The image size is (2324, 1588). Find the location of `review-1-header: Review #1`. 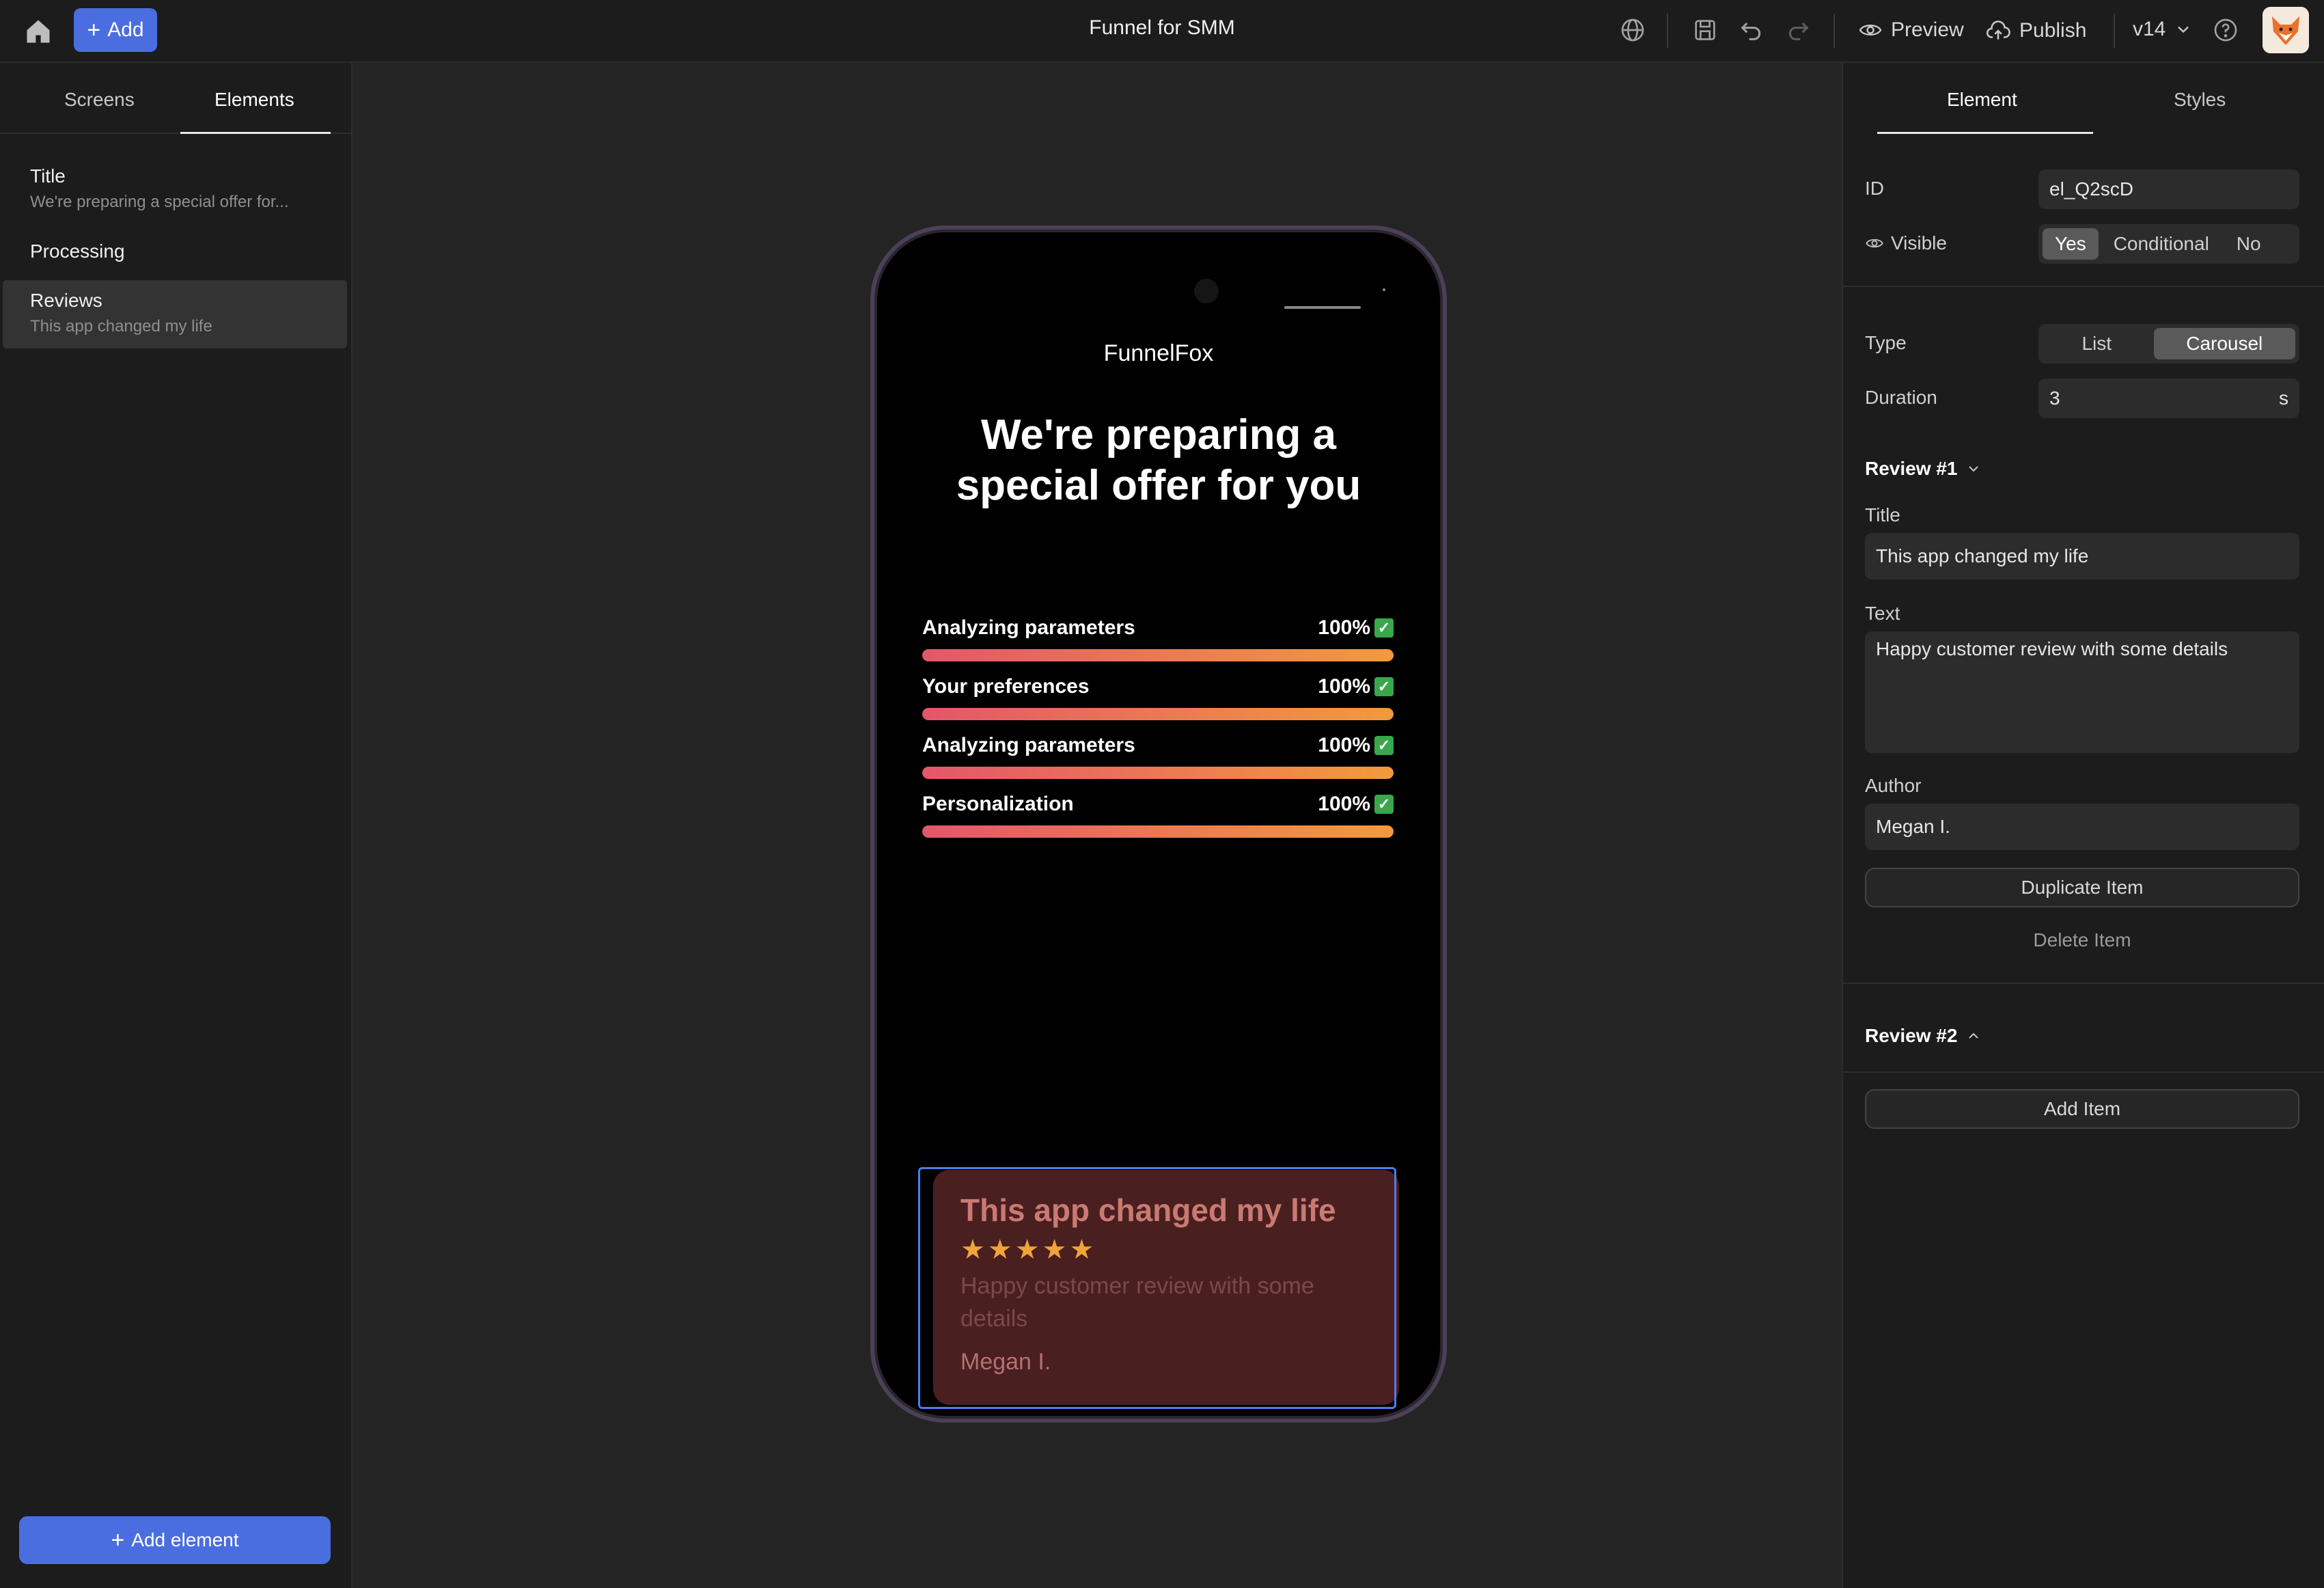

review-1-header: Review #1 is located at coordinates (1923, 469).